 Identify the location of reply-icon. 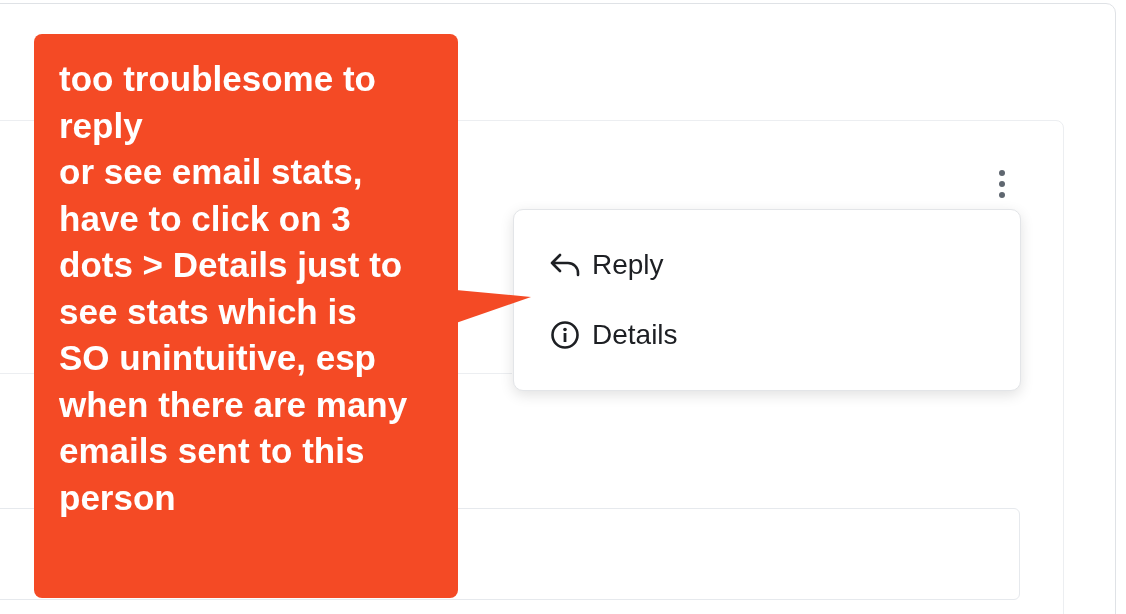
(565, 265).